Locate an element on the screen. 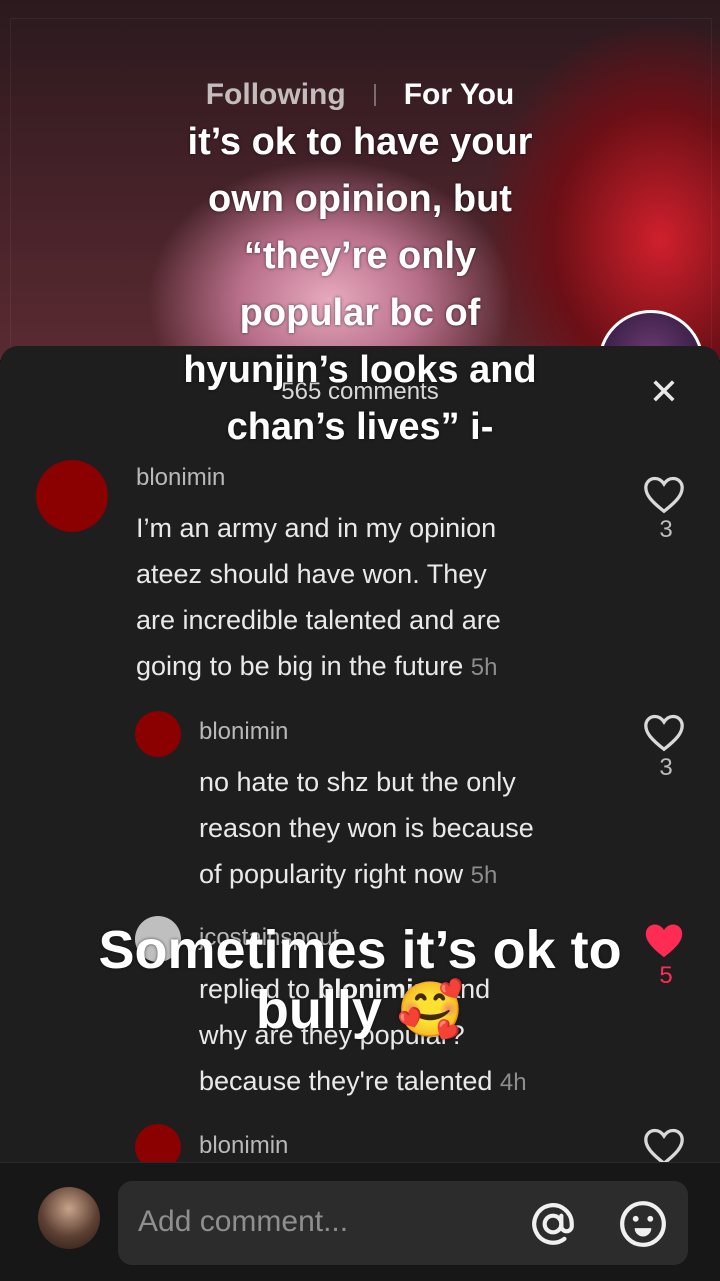 The image size is (720, 1281). caption-line: hyunjin’s looks and is located at coordinates (360, 370).